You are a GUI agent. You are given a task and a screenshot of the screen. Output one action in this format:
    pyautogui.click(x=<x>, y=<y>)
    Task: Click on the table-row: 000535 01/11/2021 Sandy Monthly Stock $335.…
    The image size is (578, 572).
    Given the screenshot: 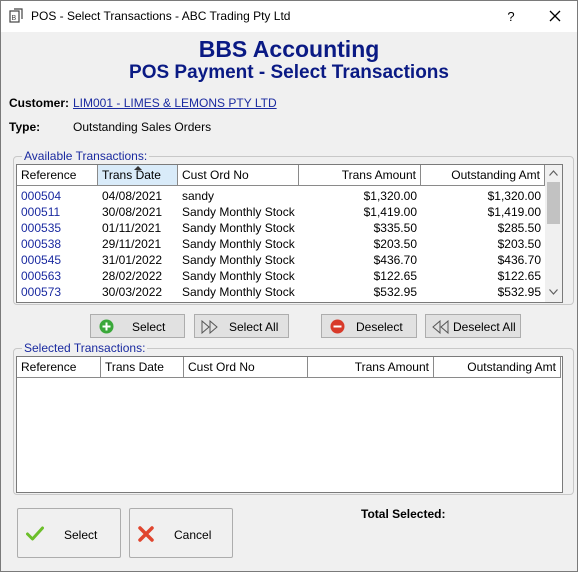 What is the action you would take?
    pyautogui.click(x=281, y=228)
    